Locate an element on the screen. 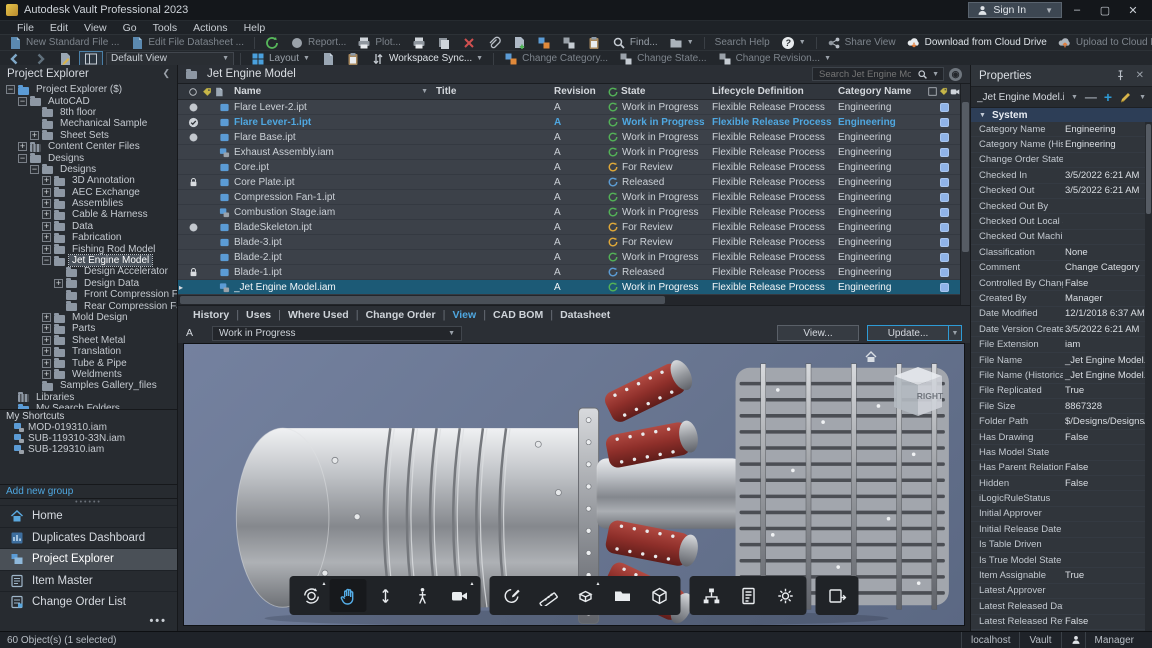  shortcut-mod-019310-iam: MOD-019310.iam is located at coordinates (88, 427).